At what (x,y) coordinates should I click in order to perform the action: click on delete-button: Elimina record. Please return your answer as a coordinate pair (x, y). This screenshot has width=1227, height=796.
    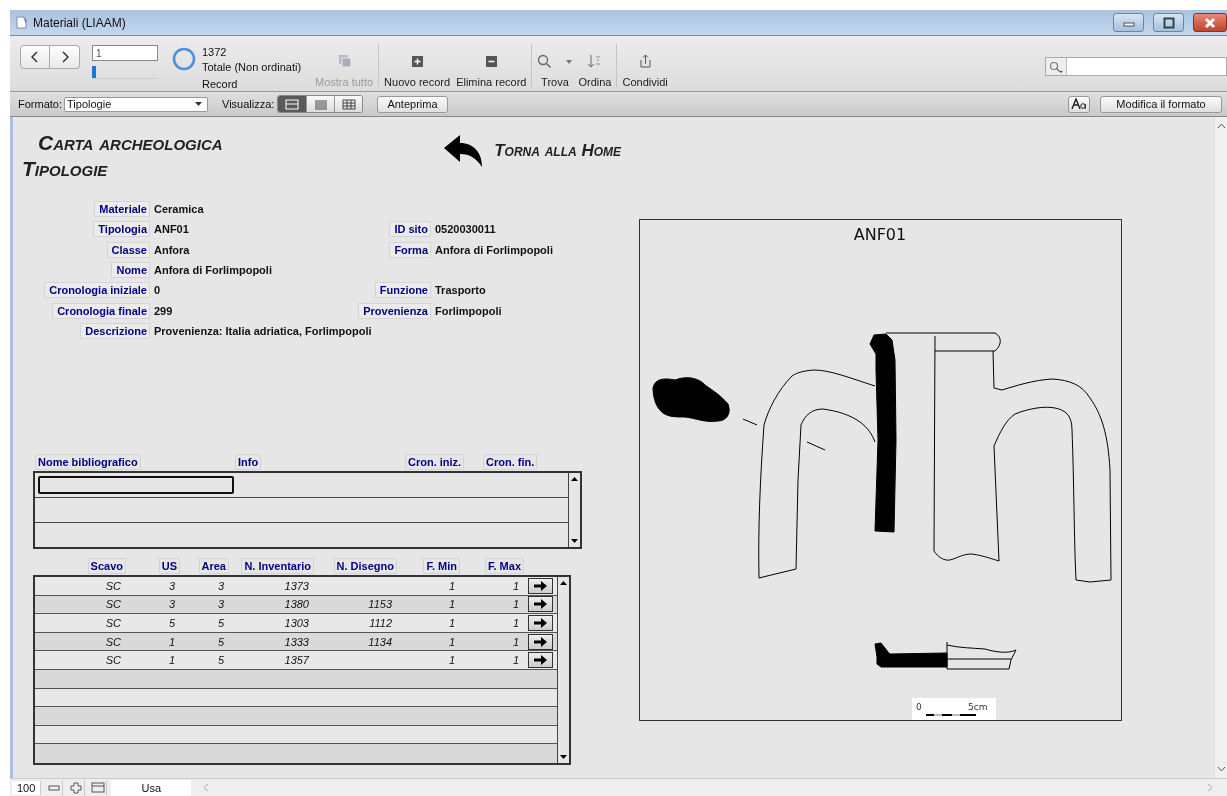
    Looking at the image, I should click on (491, 63).